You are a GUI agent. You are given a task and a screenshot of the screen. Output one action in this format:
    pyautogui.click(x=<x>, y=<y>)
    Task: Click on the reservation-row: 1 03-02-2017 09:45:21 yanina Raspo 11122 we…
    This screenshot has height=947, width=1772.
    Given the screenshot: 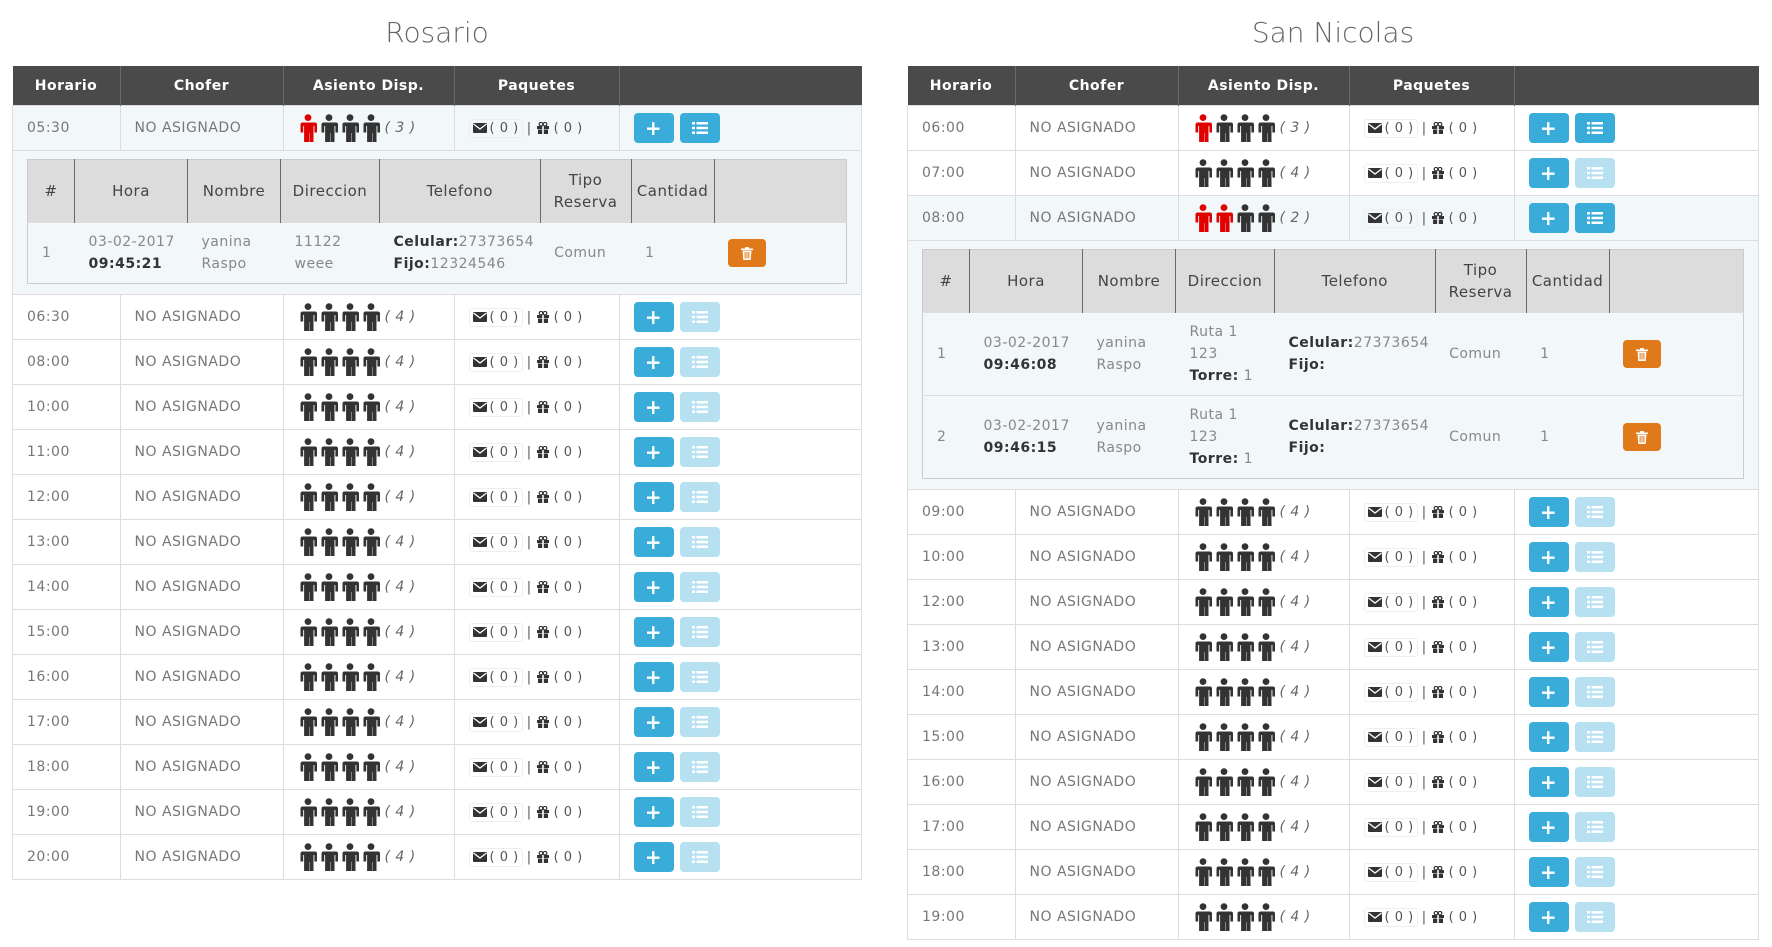 What is the action you would take?
    pyautogui.click(x=437, y=253)
    